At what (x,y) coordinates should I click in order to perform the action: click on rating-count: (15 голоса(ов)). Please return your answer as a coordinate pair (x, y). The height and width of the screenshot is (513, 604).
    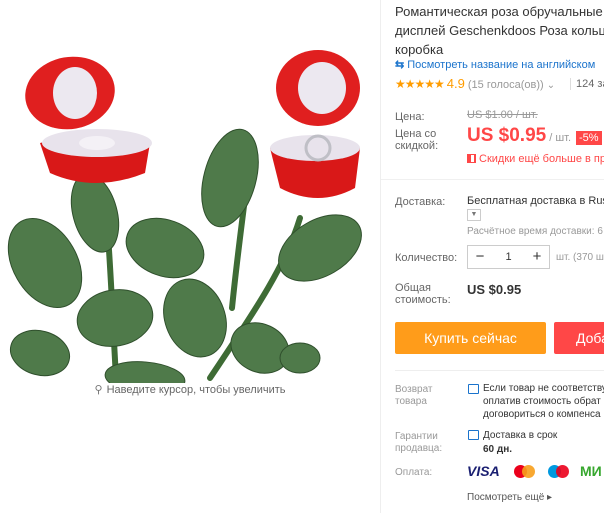
    Looking at the image, I should click on (505, 85).